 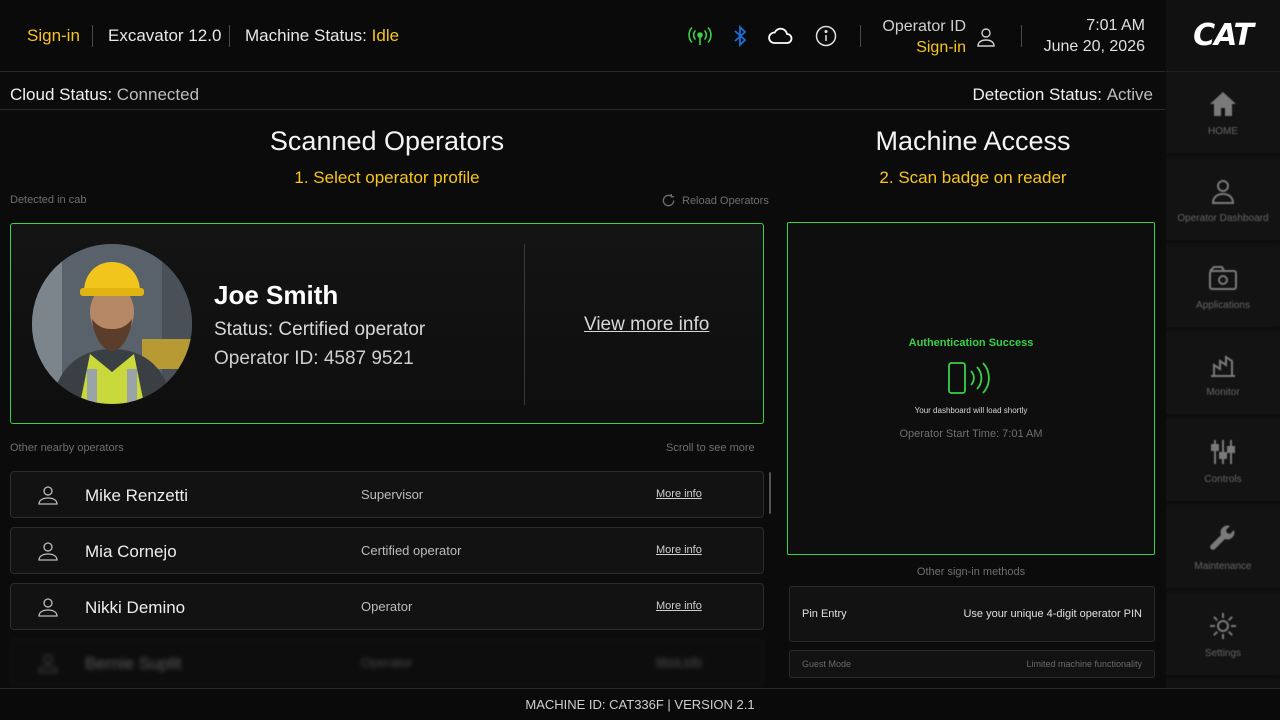 I want to click on operator-name: Bernie Suplit, so click(x=133, y=663).